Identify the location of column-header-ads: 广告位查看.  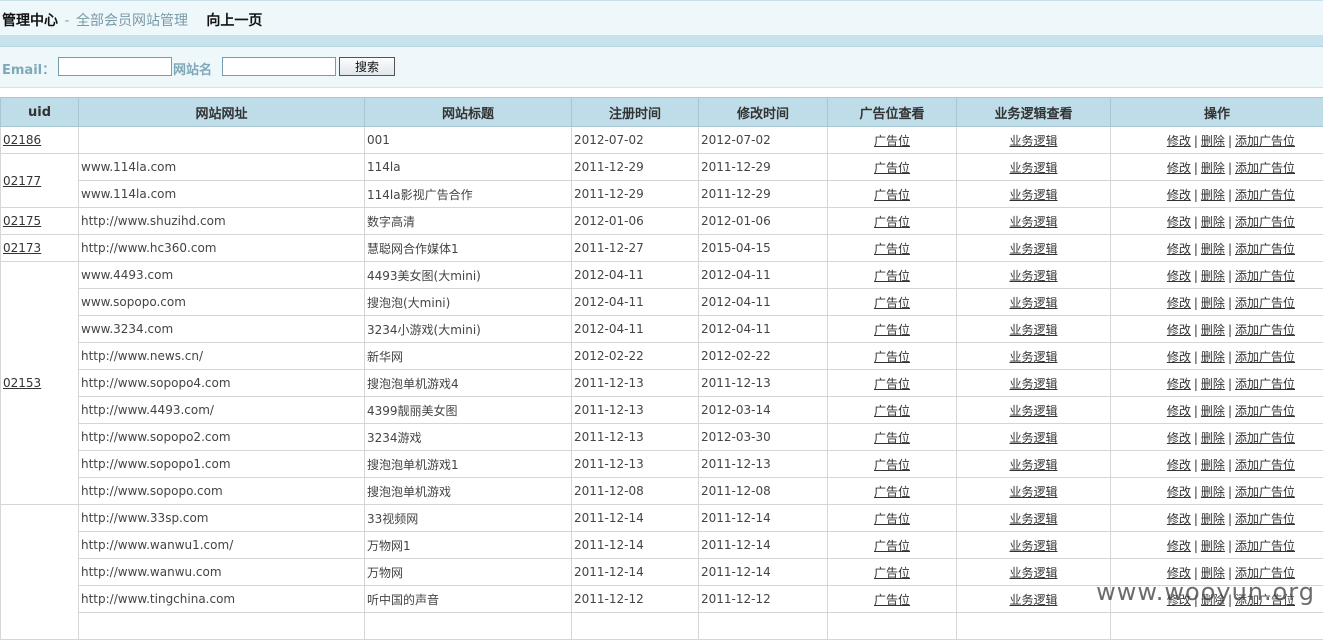
(892, 112).